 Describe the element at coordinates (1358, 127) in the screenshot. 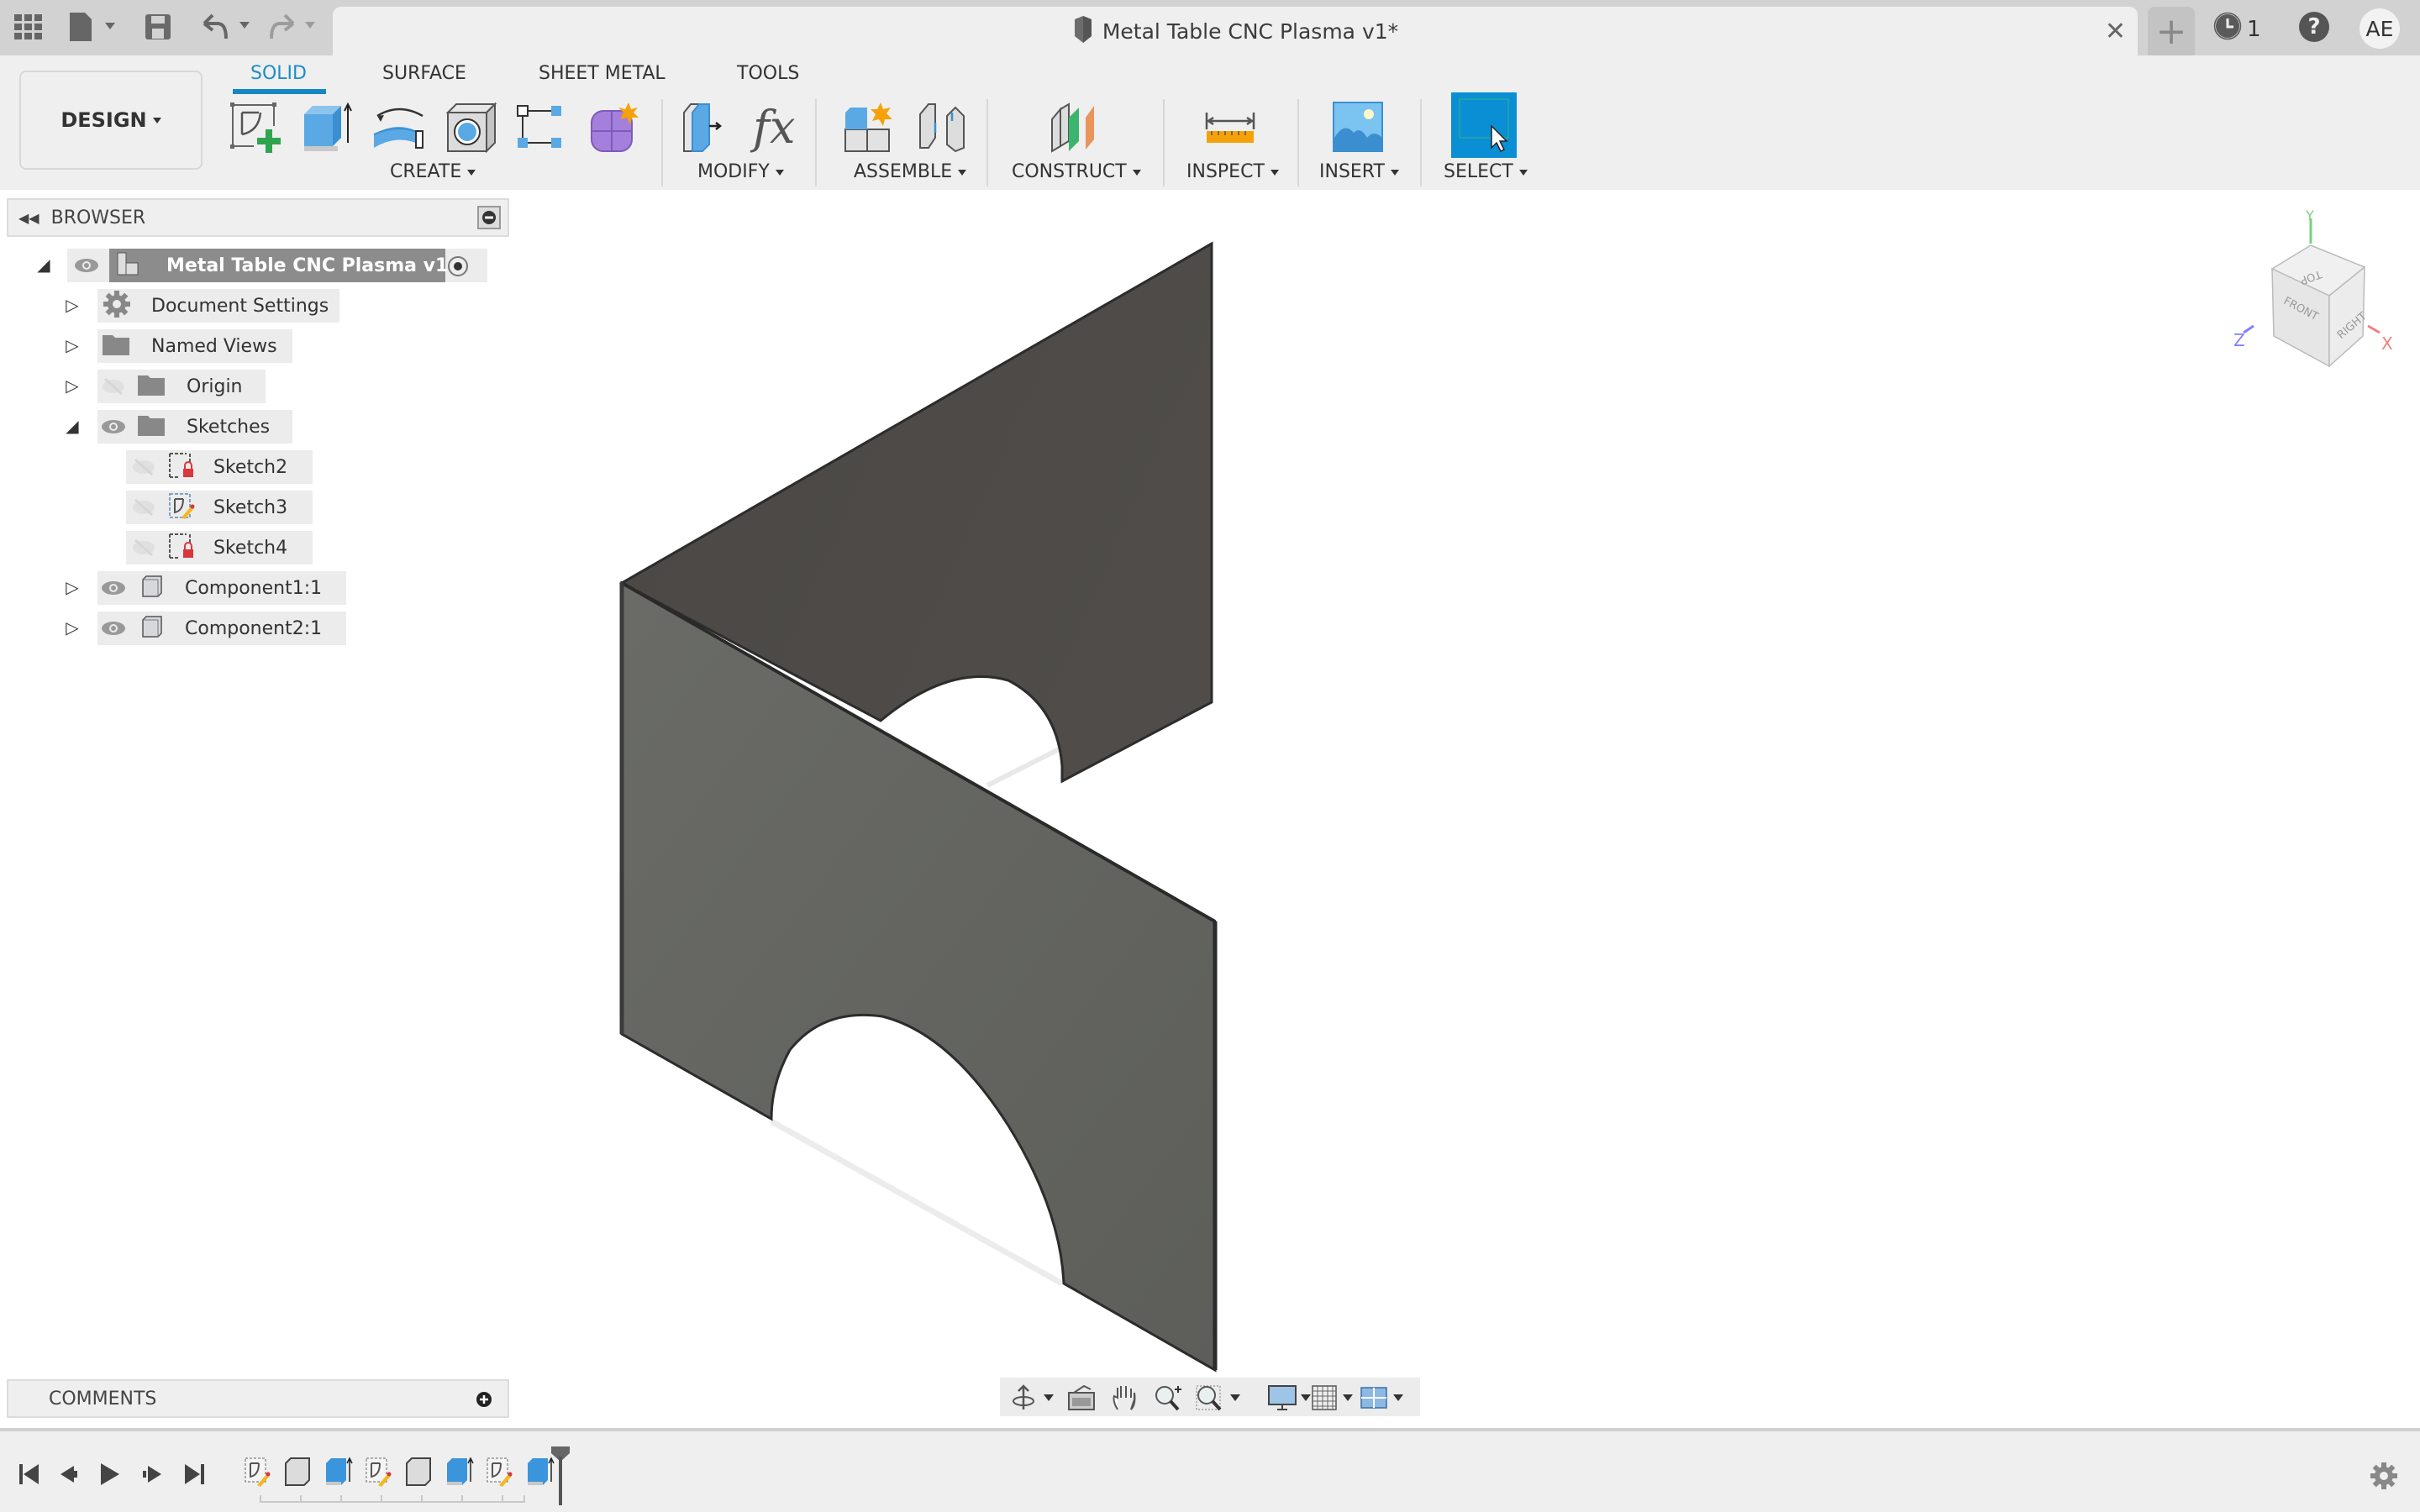

I see `insert-image-icon` at that location.